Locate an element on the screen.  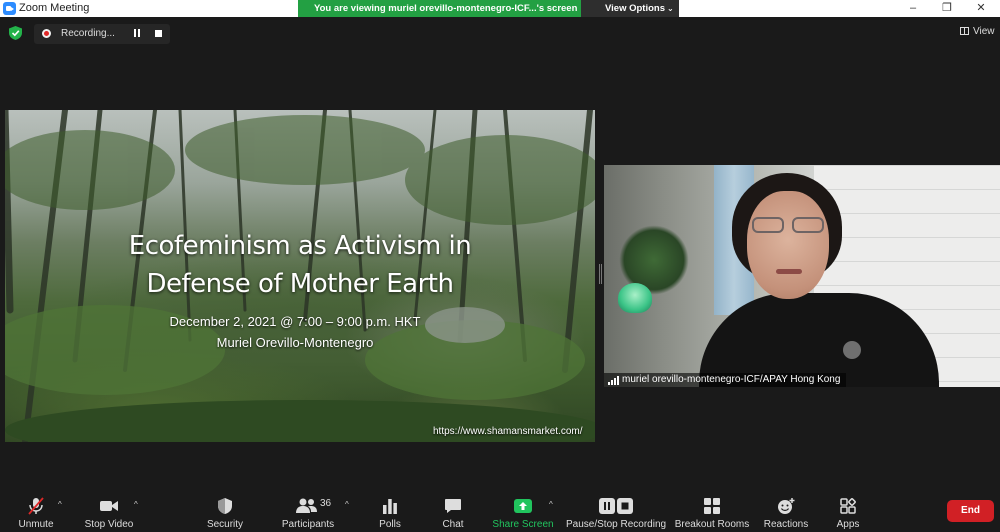
reactions-button: Reactions is located at coordinates (786, 512).